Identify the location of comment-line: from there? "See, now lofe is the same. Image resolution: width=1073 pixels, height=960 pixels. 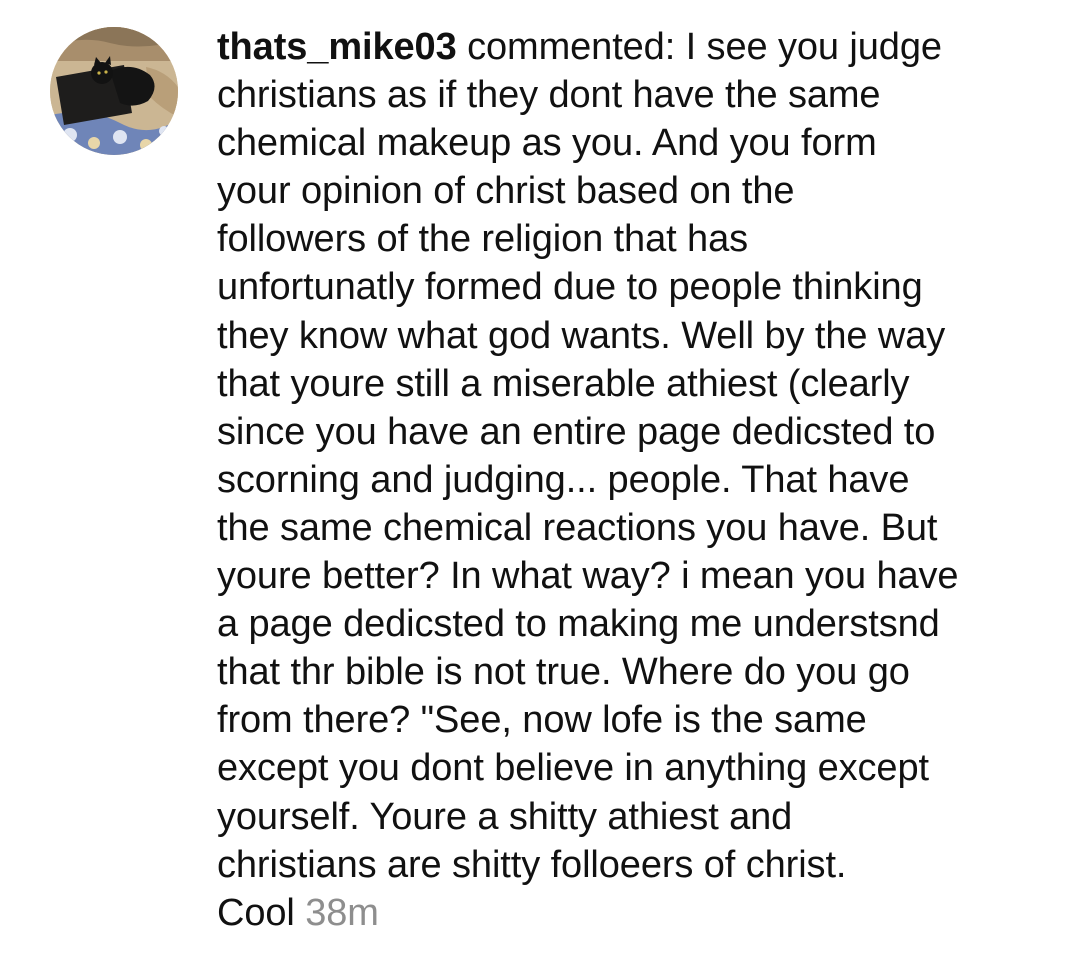
(542, 720).